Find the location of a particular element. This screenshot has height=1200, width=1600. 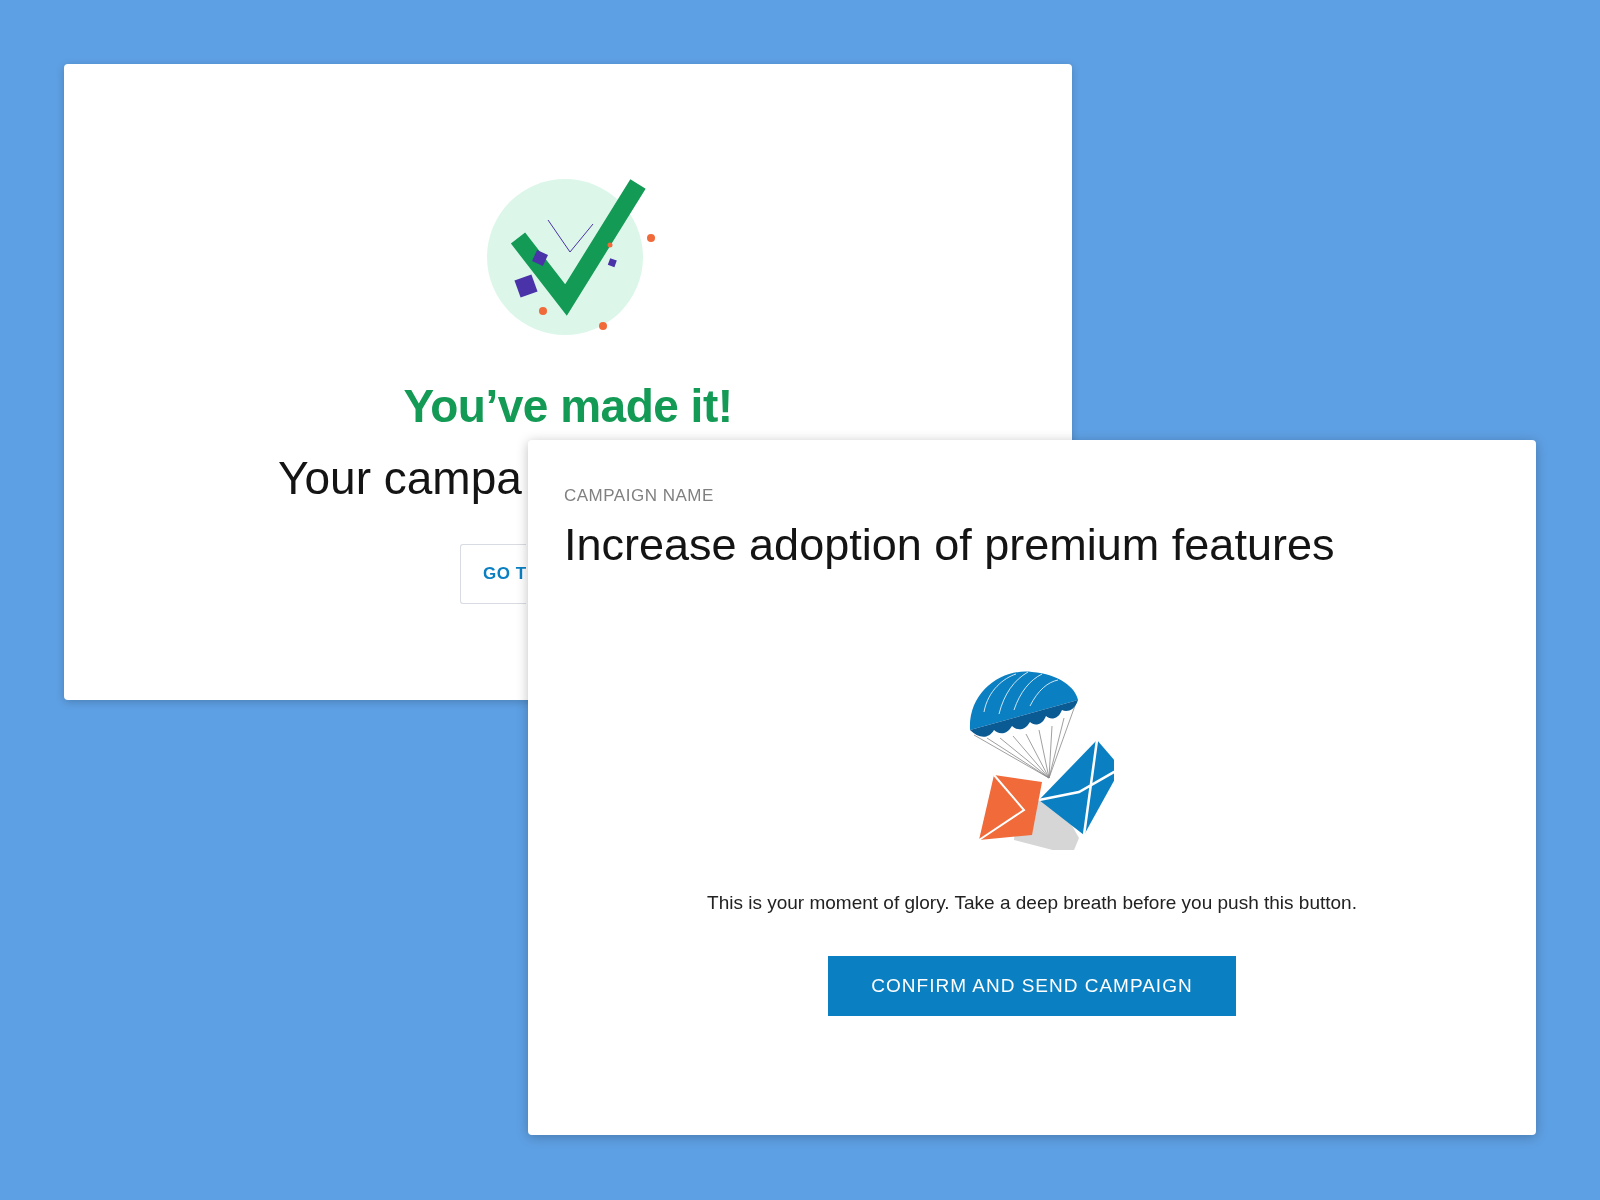

go-button: GO T is located at coordinates (493, 574).